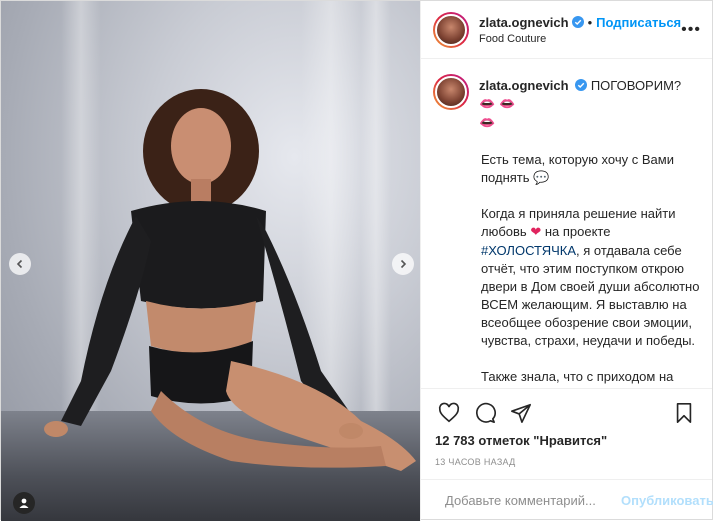  I want to click on bookmark-icon, so click(684, 412).